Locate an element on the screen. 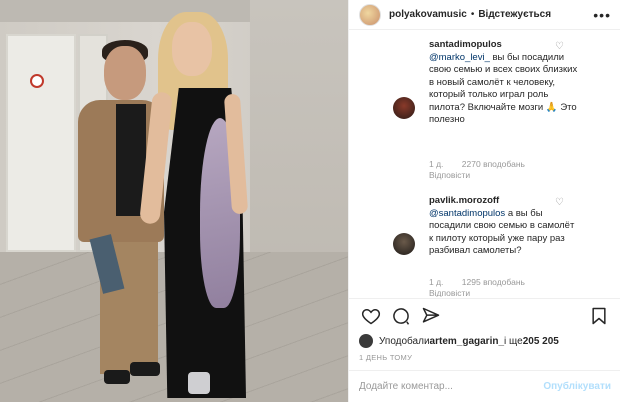  post-header: polyakovamusic • Відстежується ••• is located at coordinates (484, 15).